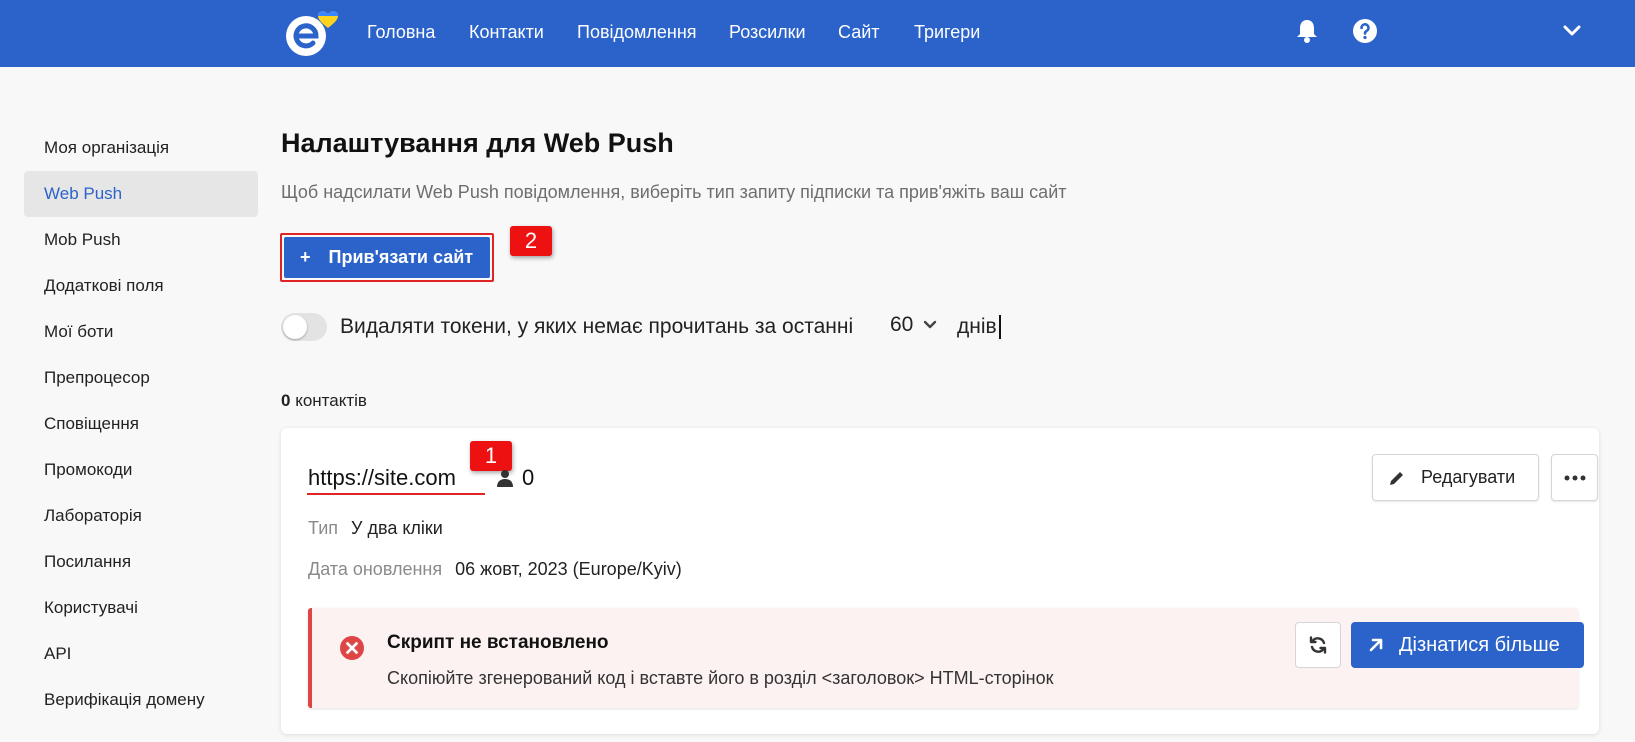  I want to click on alert-title: Скрипт не встановлено, so click(498, 642).